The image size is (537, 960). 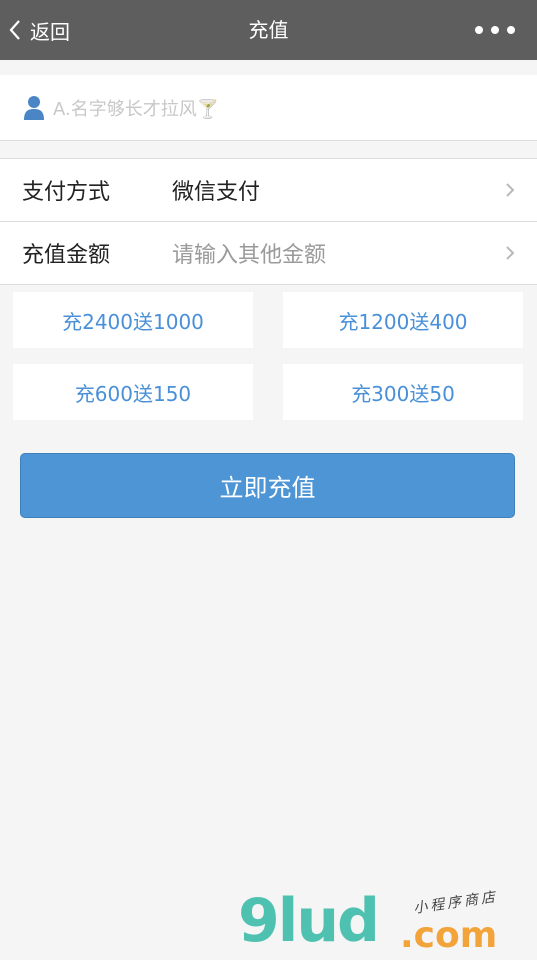 I want to click on page-title: 充值, so click(x=268, y=30).